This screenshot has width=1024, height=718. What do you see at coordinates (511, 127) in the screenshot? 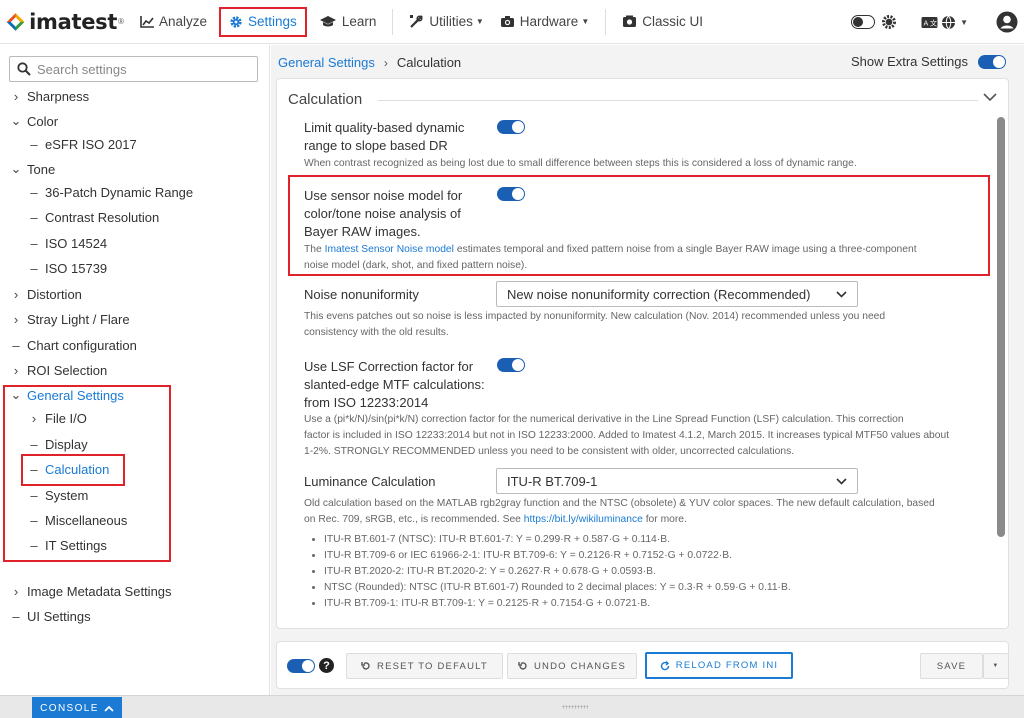
I see `limit-dr-toggle` at bounding box center [511, 127].